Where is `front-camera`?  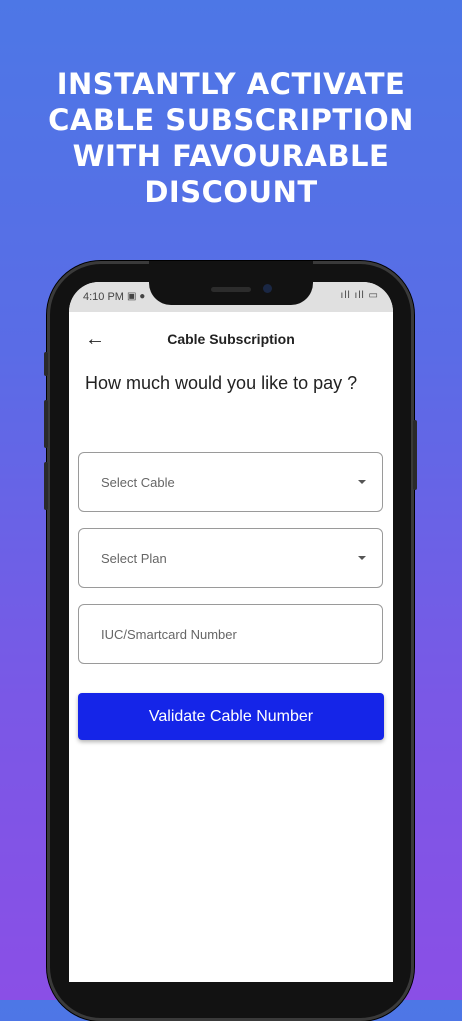
front-camera is located at coordinates (267, 288).